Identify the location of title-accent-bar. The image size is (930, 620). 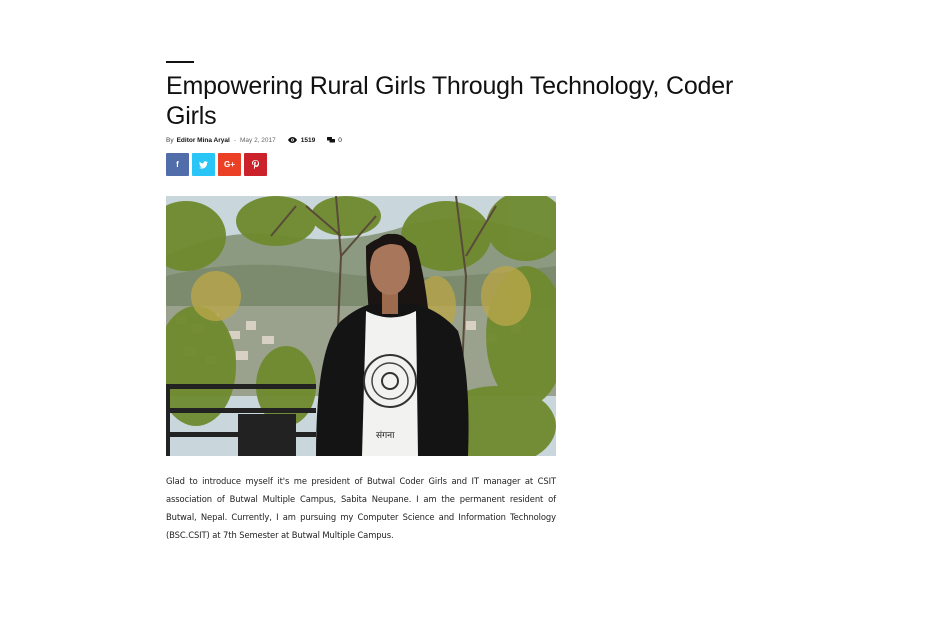
(180, 62).